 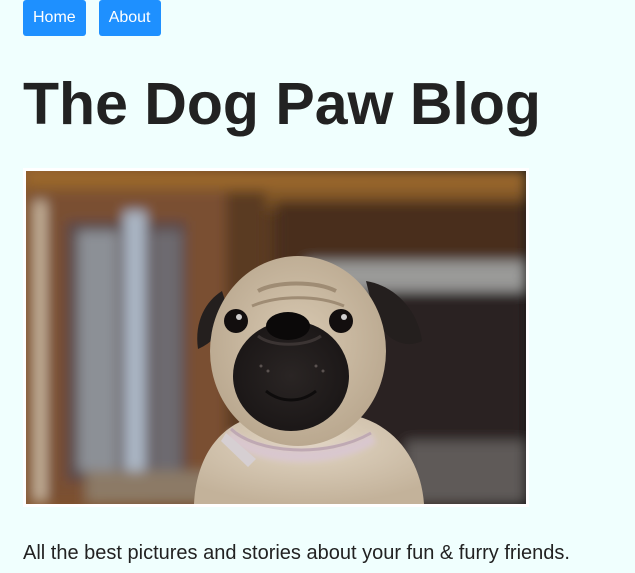 What do you see at coordinates (282, 104) in the screenshot?
I see `page-title: The Dog Paw Blog` at bounding box center [282, 104].